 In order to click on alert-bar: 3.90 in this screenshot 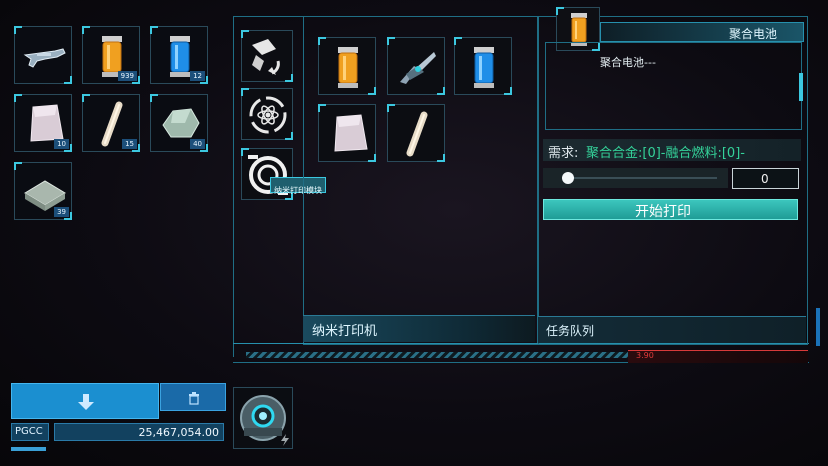, I will do `click(718, 356)`.